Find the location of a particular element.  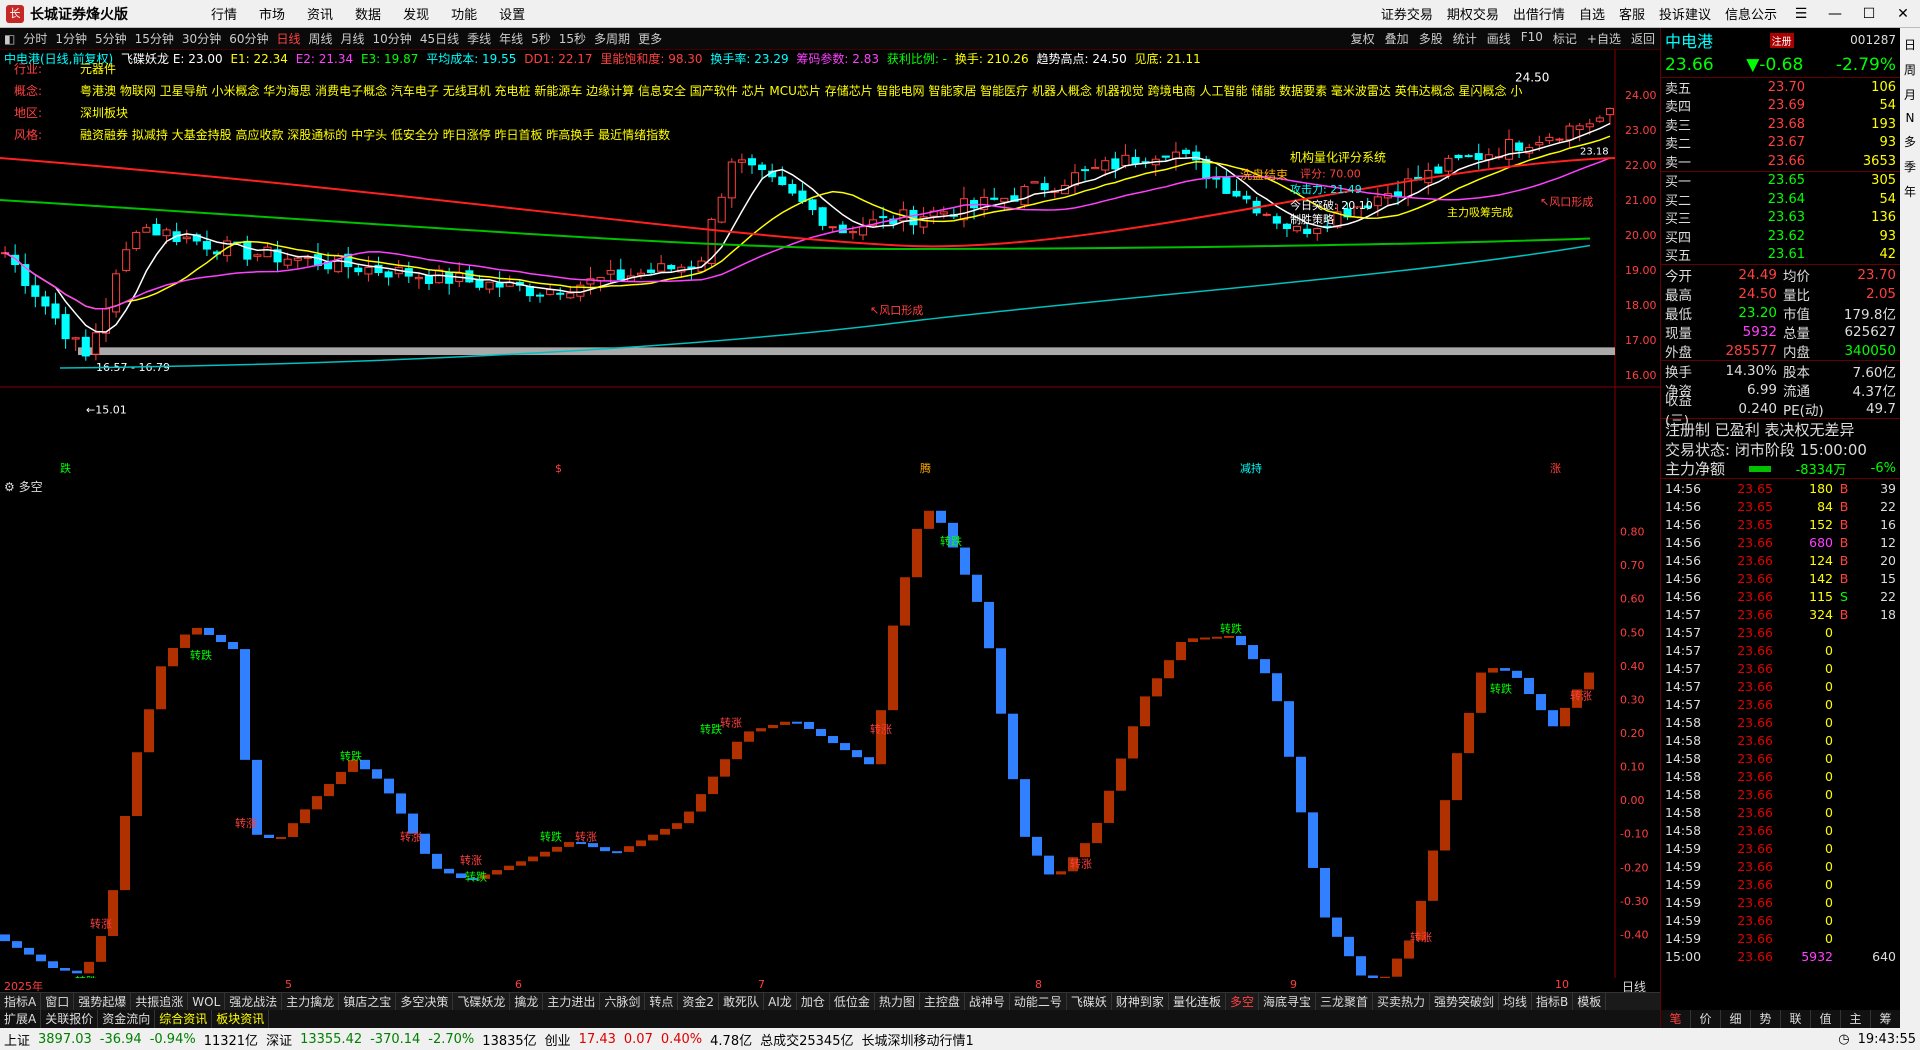

ind-tab-27: 海底寻宝 is located at coordinates (1287, 1001).